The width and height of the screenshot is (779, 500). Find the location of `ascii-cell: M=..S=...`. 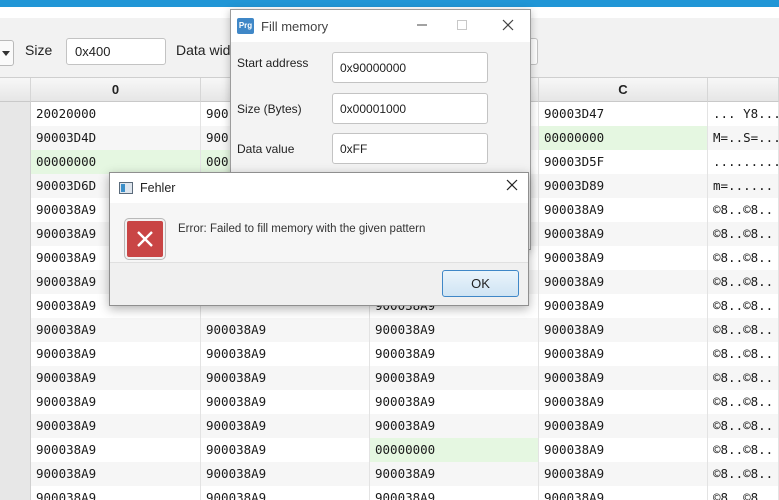

ascii-cell: M=..S=... is located at coordinates (743, 138).